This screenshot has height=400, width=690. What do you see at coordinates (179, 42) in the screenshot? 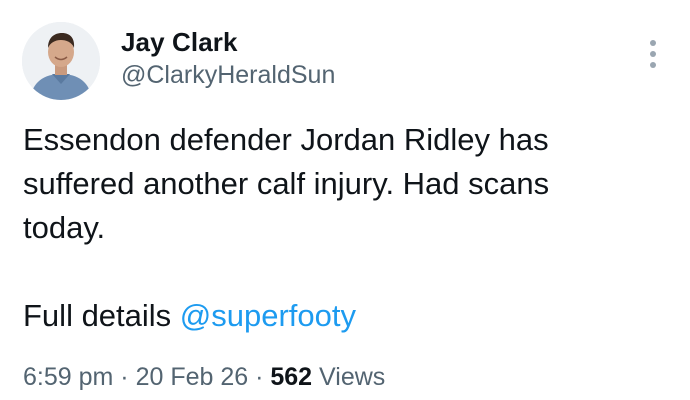
I see `author-name: Jay Clark` at bounding box center [179, 42].